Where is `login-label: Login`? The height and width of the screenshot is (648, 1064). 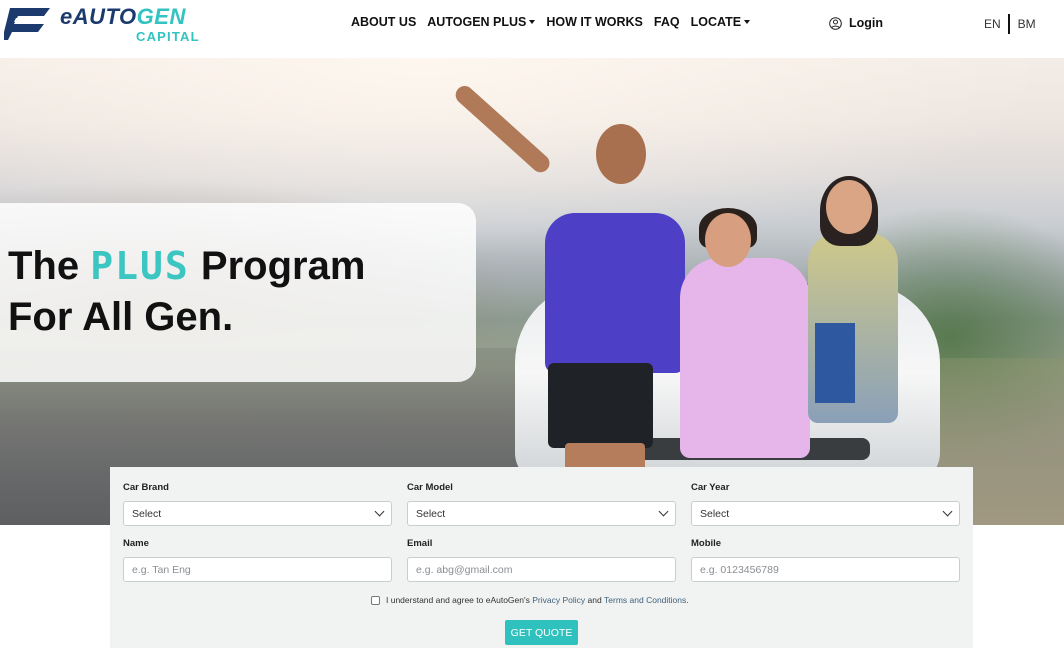
login-label: Login is located at coordinates (866, 23).